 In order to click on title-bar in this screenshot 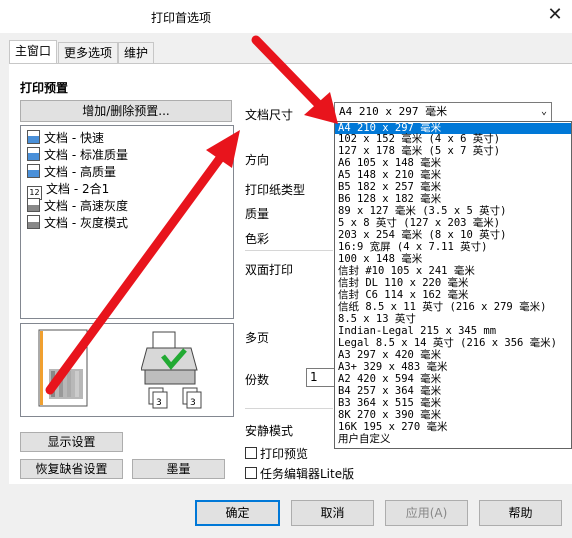, I will do `click(286, 16)`.